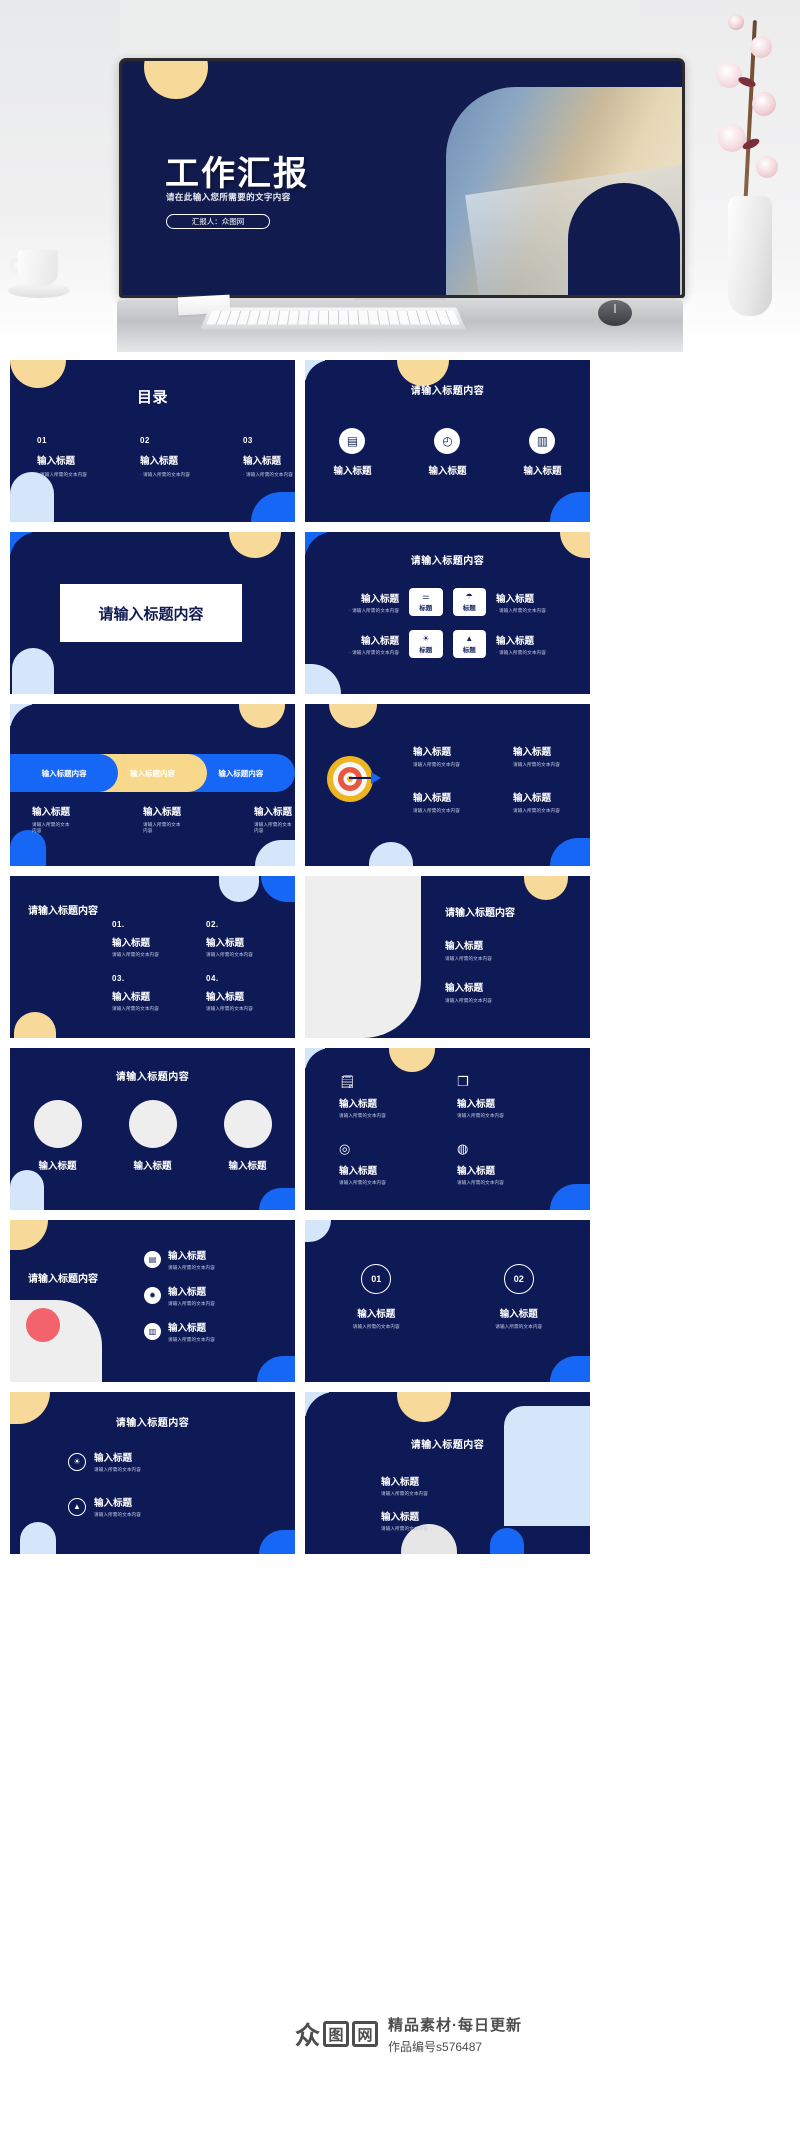 This screenshot has width=800, height=2148. I want to click on slide-thumbnail-three-icons: 请输入标题内容 ▤ 输入标题 ◴ 输入标题 ▥ 输入标题, so click(447, 441).